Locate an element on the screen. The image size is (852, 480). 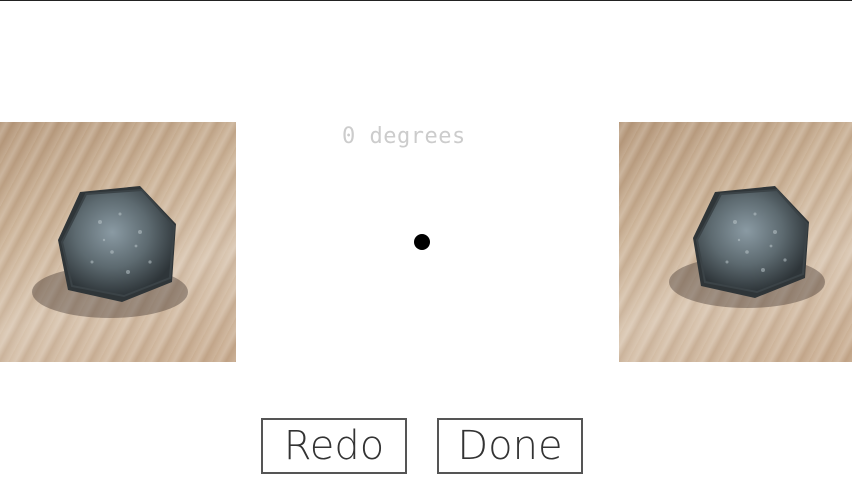
top-border is located at coordinates (426, 0).